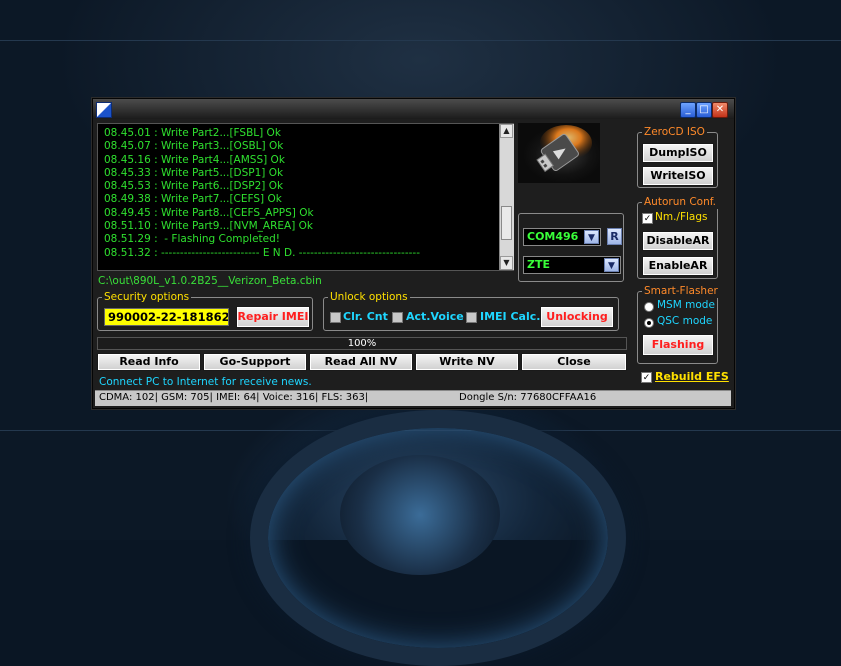 Image resolution: width=841 pixels, height=666 pixels. Describe the element at coordinates (413, 109) in the screenshot. I see `title-bar: _ □ ✕` at that location.